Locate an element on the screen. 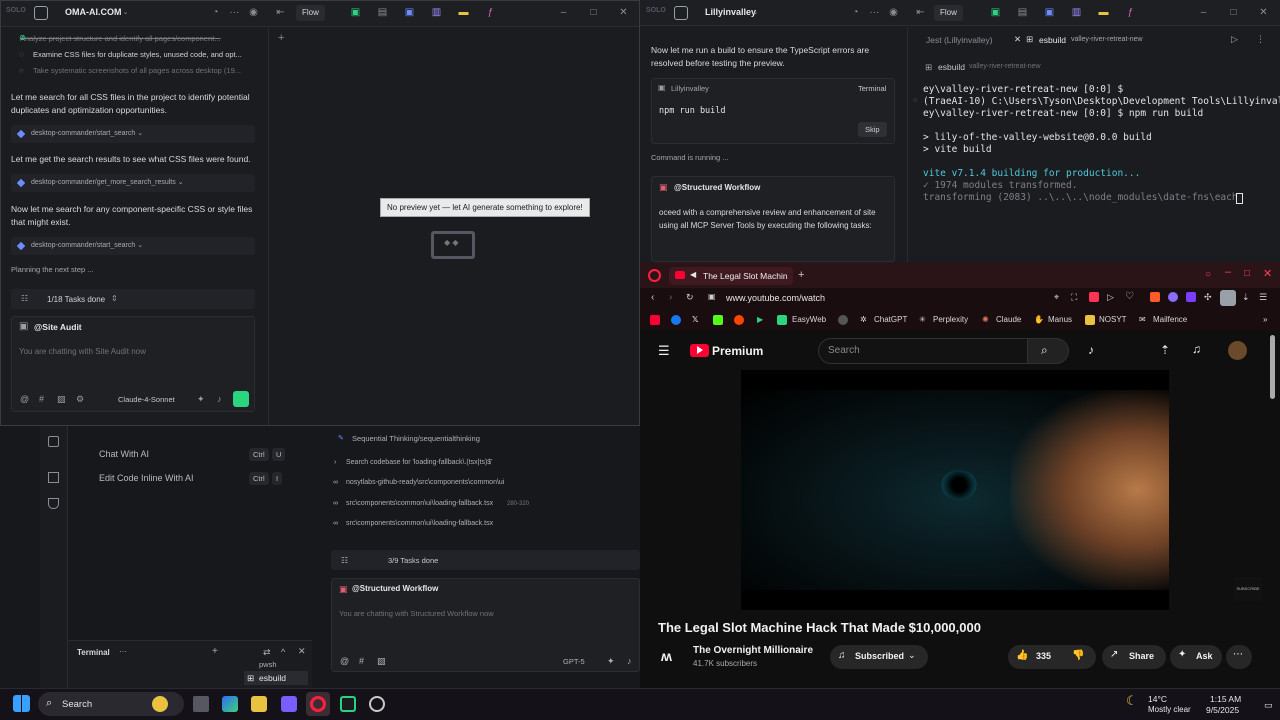 The width and height of the screenshot is (1280, 720). terminal-item-esbuild: esbuild is located at coordinates (272, 678).